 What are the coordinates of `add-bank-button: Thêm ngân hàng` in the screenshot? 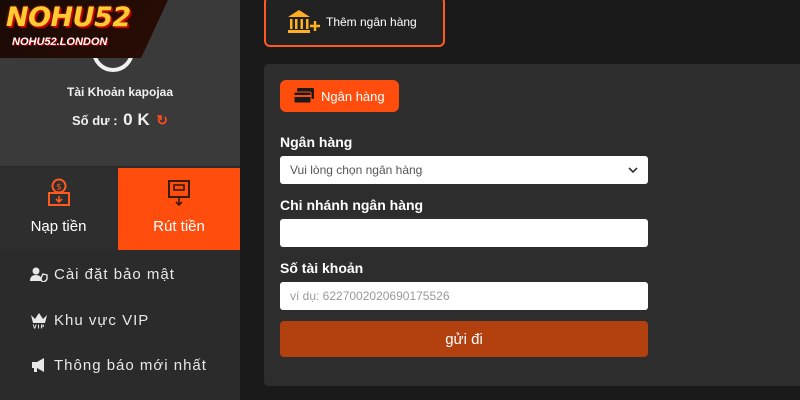 It's located at (354, 23).